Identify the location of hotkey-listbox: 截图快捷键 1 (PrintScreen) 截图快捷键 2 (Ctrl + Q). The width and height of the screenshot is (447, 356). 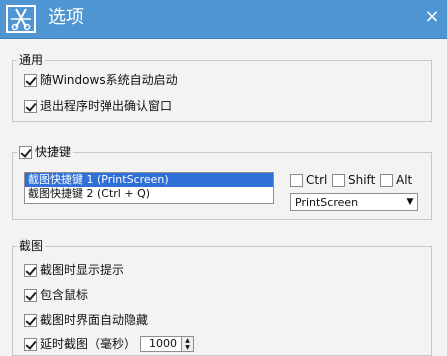
(149, 188).